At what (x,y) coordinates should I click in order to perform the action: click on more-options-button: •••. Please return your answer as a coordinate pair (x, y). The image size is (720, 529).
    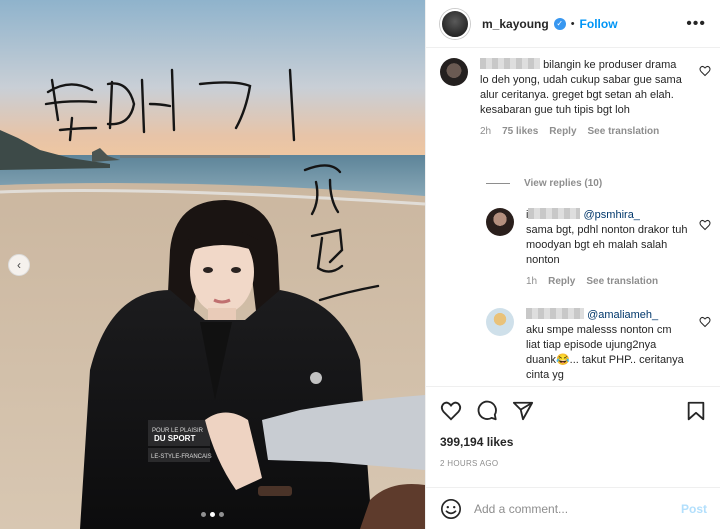
    Looking at the image, I should click on (696, 24).